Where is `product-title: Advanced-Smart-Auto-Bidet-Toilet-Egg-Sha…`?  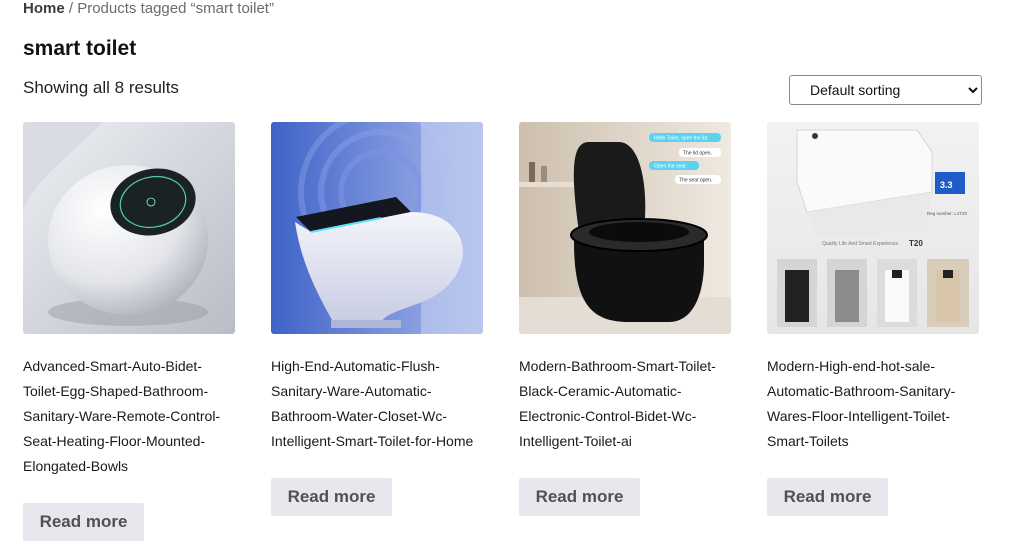
product-title: Advanced-Smart-Auto-Bidet-Toilet-Egg-Sha… is located at coordinates (129, 416).